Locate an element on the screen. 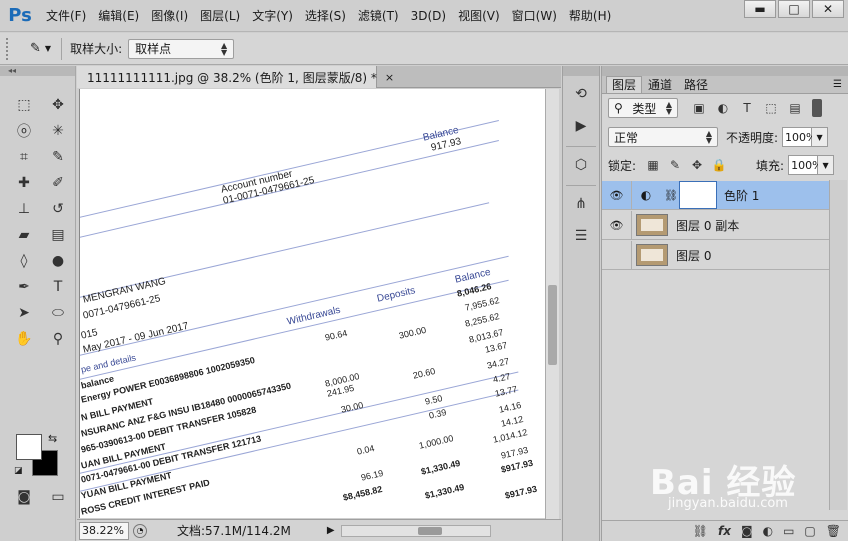  vertical-scroll-thumb is located at coordinates (552, 325).